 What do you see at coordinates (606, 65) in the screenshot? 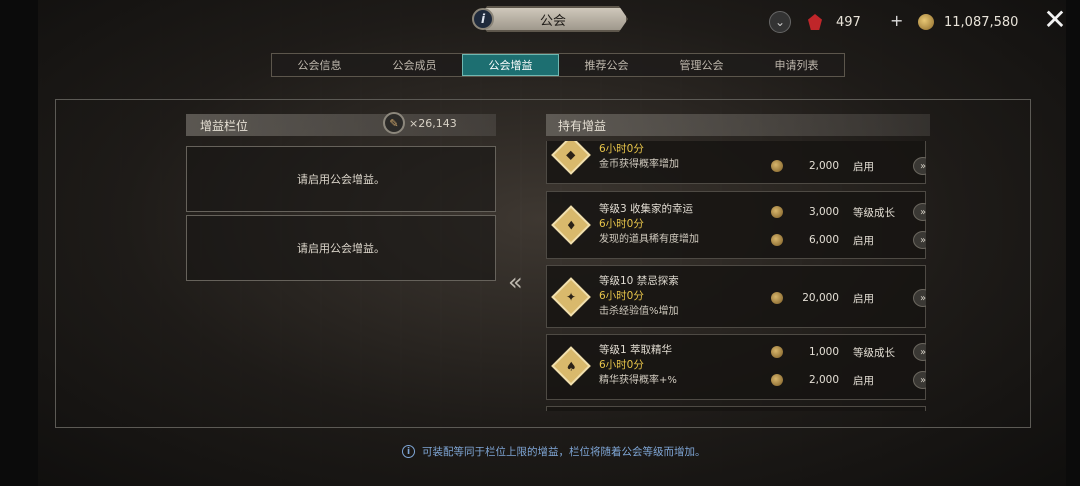
I see `tab-recommended-guilds: 推荐公会` at bounding box center [606, 65].